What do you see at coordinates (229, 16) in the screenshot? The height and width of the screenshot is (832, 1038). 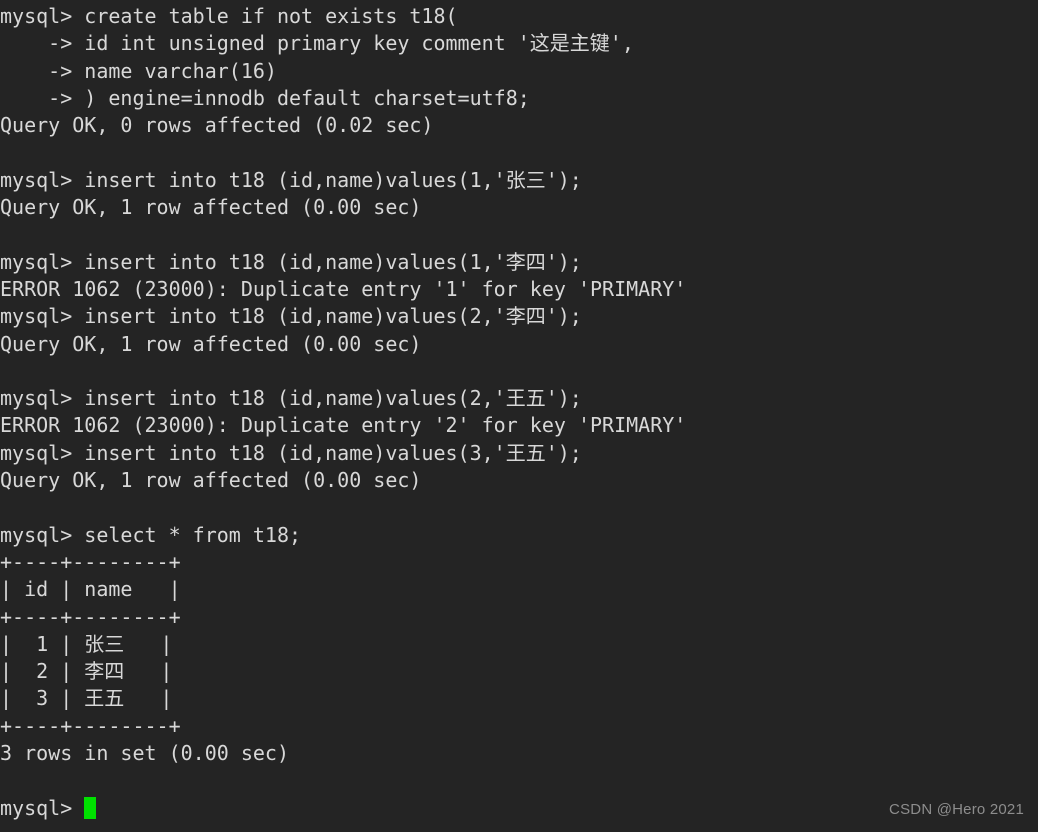 I see `terminal-line: mysql> create table if not exists t18(` at bounding box center [229, 16].